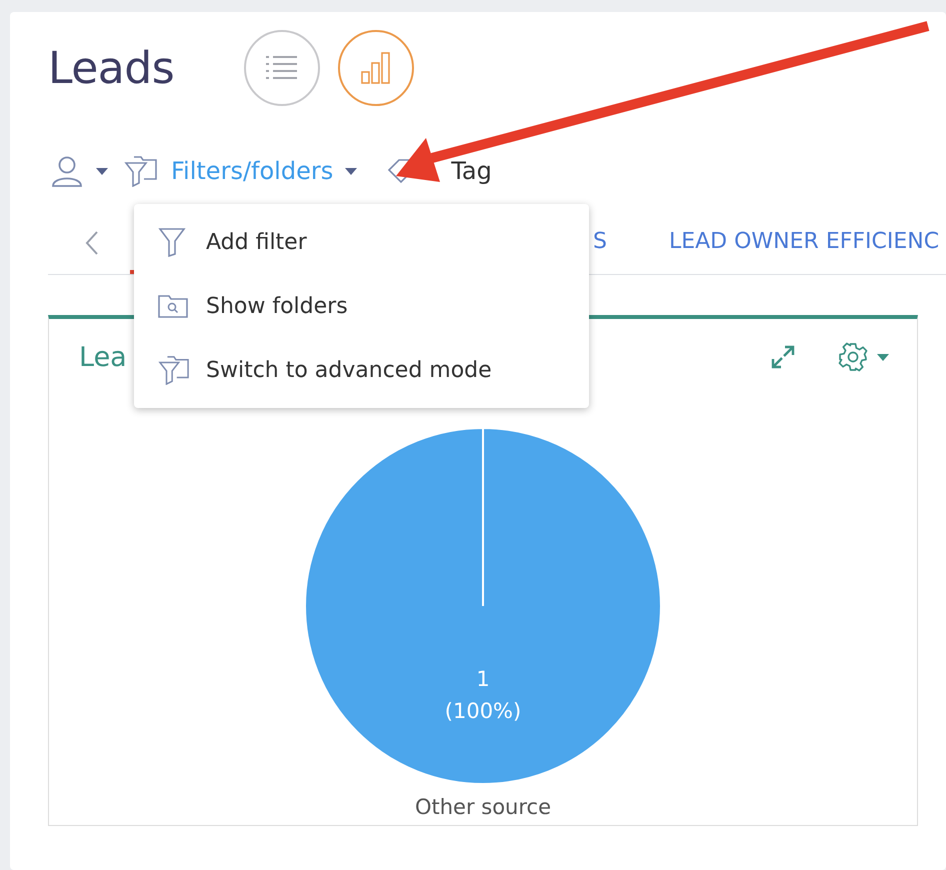 The height and width of the screenshot is (870, 946). Describe the element at coordinates (792, 243) in the screenshot. I see `tab: LEAD OWNER EFFICIENC` at that location.